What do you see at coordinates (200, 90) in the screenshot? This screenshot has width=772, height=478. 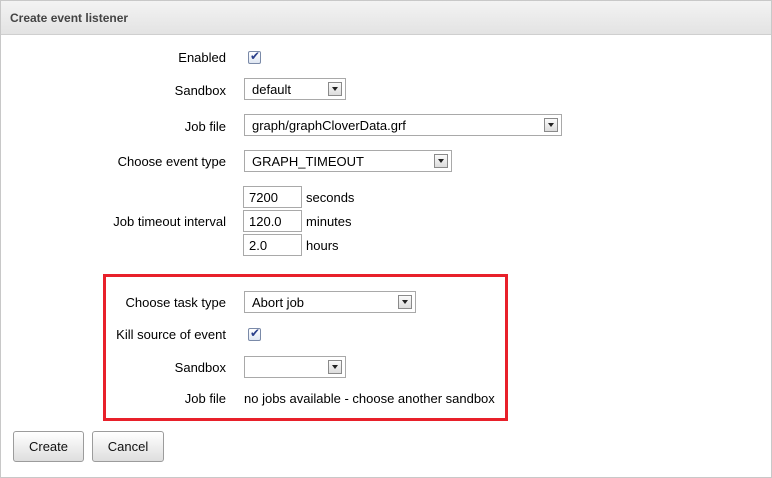 I see `sandbox-label: Sandbox` at bounding box center [200, 90].